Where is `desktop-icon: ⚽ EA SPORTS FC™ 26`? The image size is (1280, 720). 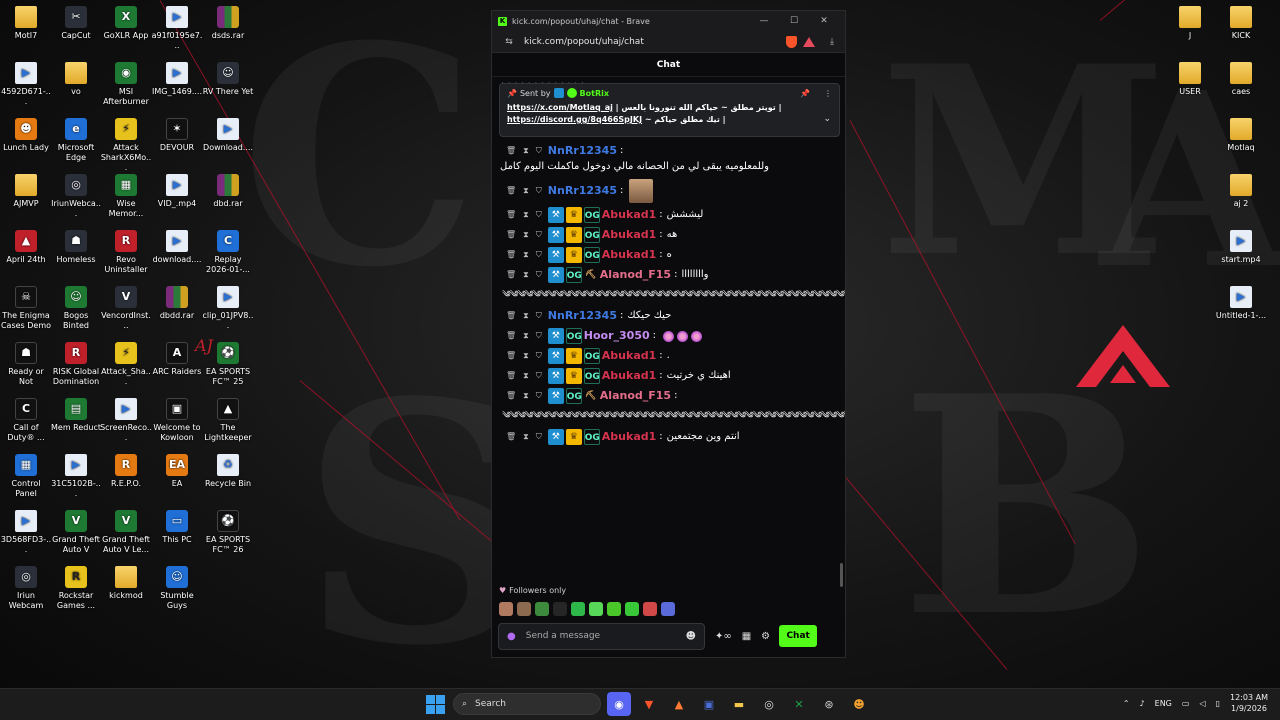 desktop-icon: ⚽ EA SPORTS FC™ 26 is located at coordinates (228, 532).